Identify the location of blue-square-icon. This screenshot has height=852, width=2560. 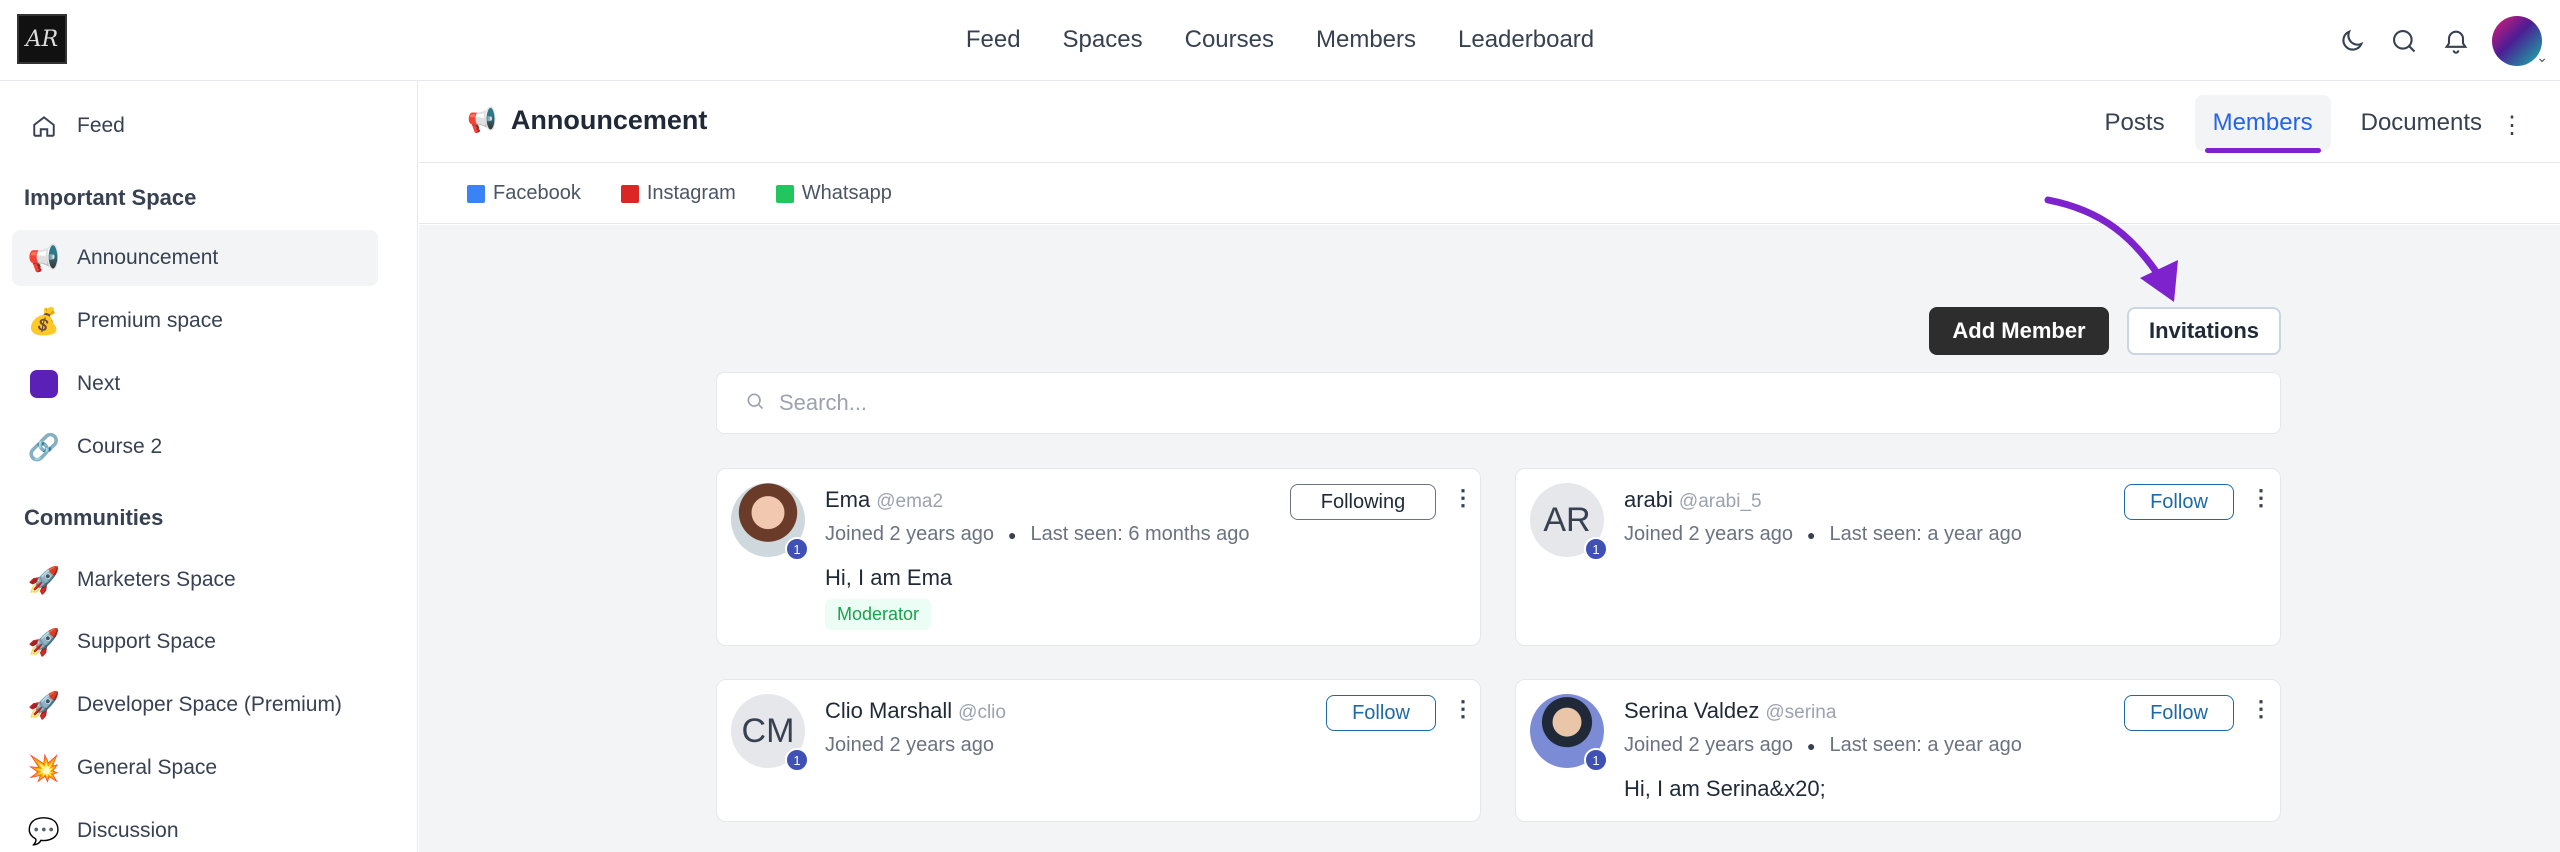
(476, 193).